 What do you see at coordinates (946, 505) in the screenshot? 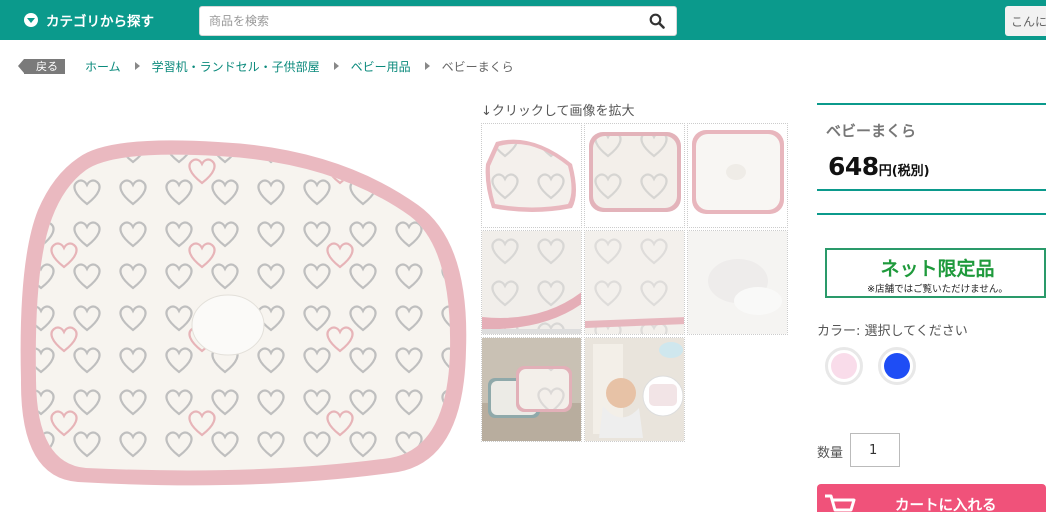
I see `add-to-cart-label: カートに入れる` at bounding box center [946, 505].